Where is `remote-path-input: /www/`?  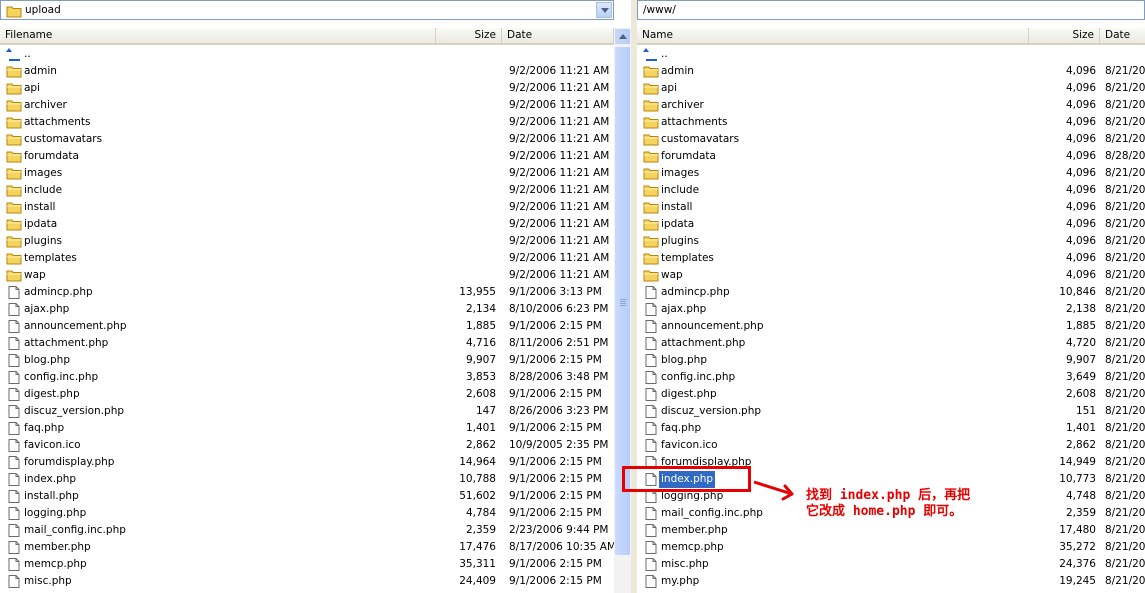
remote-path-input: /www/ is located at coordinates (891, 10).